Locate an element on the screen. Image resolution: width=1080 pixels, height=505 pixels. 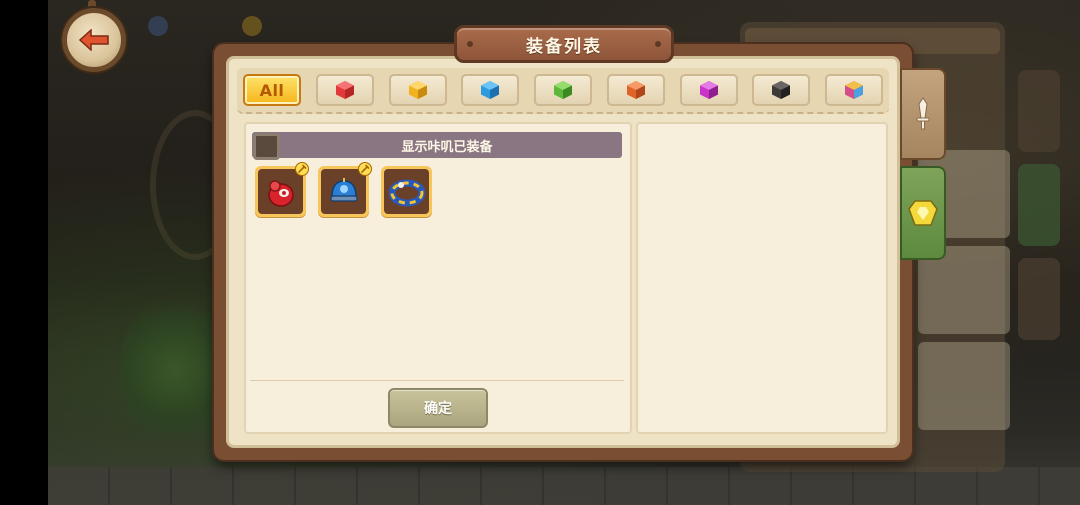
gem-badge-icon is located at coordinates (923, 213).